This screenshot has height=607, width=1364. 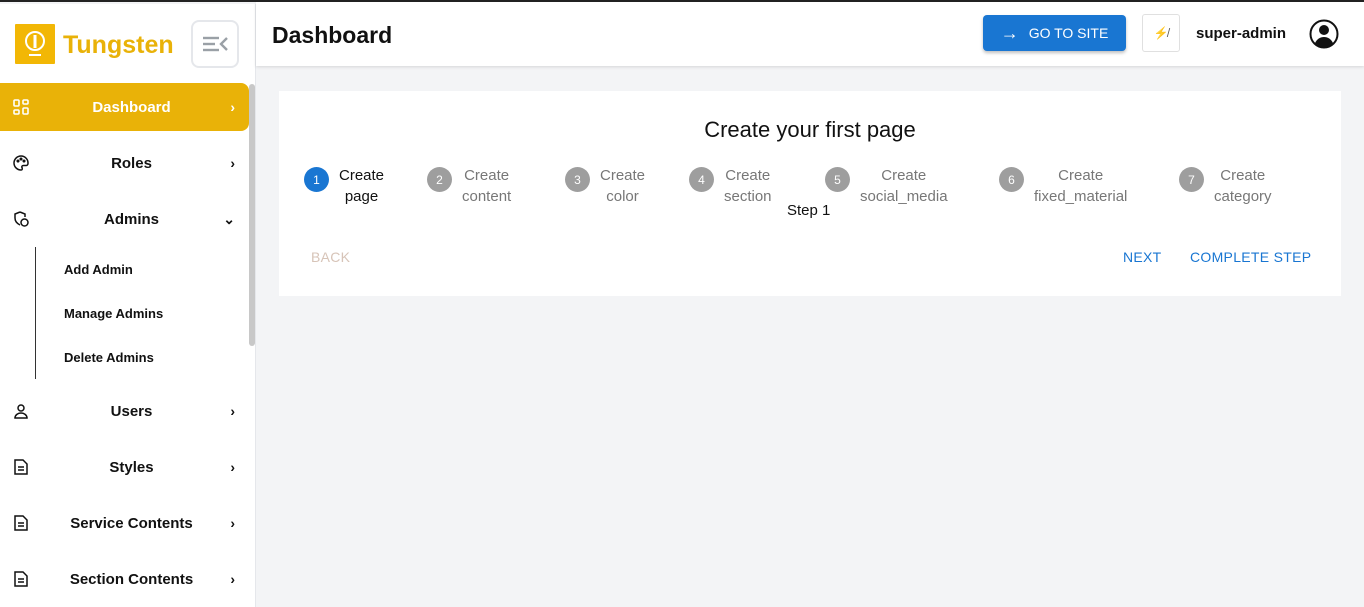 I want to click on step-number: 2, so click(x=439, y=179).